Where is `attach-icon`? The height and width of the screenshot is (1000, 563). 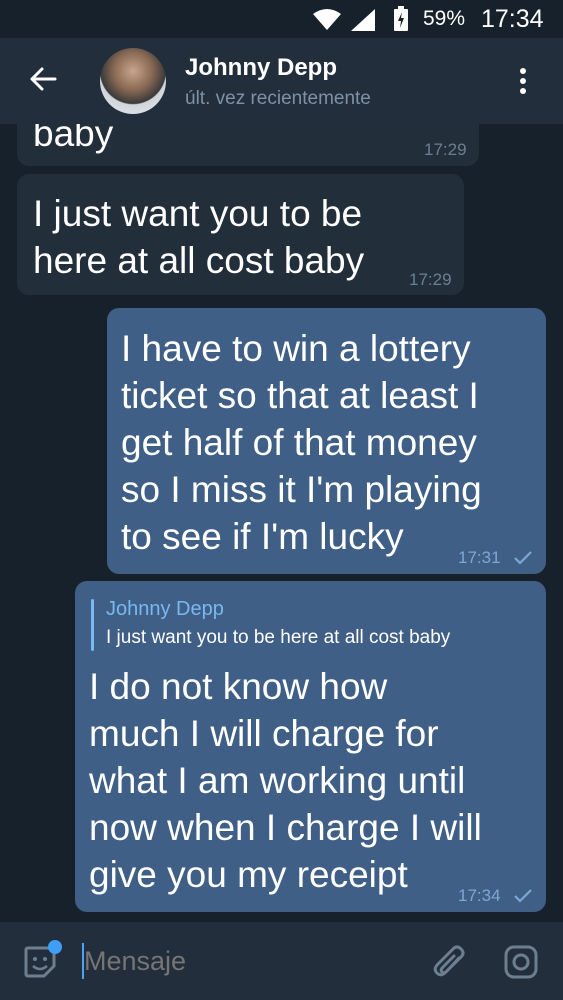
attach-icon is located at coordinates (450, 963).